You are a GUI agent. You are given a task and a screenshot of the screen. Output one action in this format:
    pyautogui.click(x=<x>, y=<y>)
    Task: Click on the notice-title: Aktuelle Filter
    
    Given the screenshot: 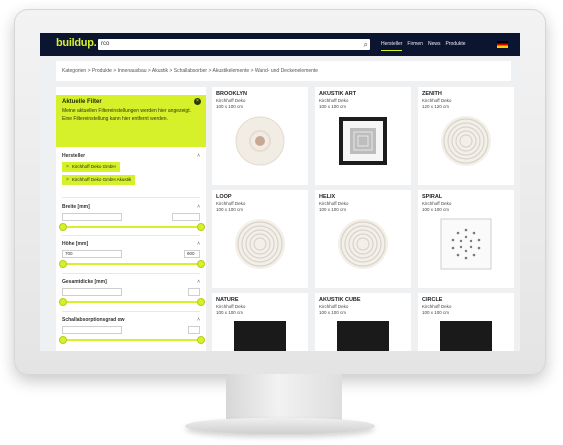 What is the action you would take?
    pyautogui.click(x=82, y=102)
    